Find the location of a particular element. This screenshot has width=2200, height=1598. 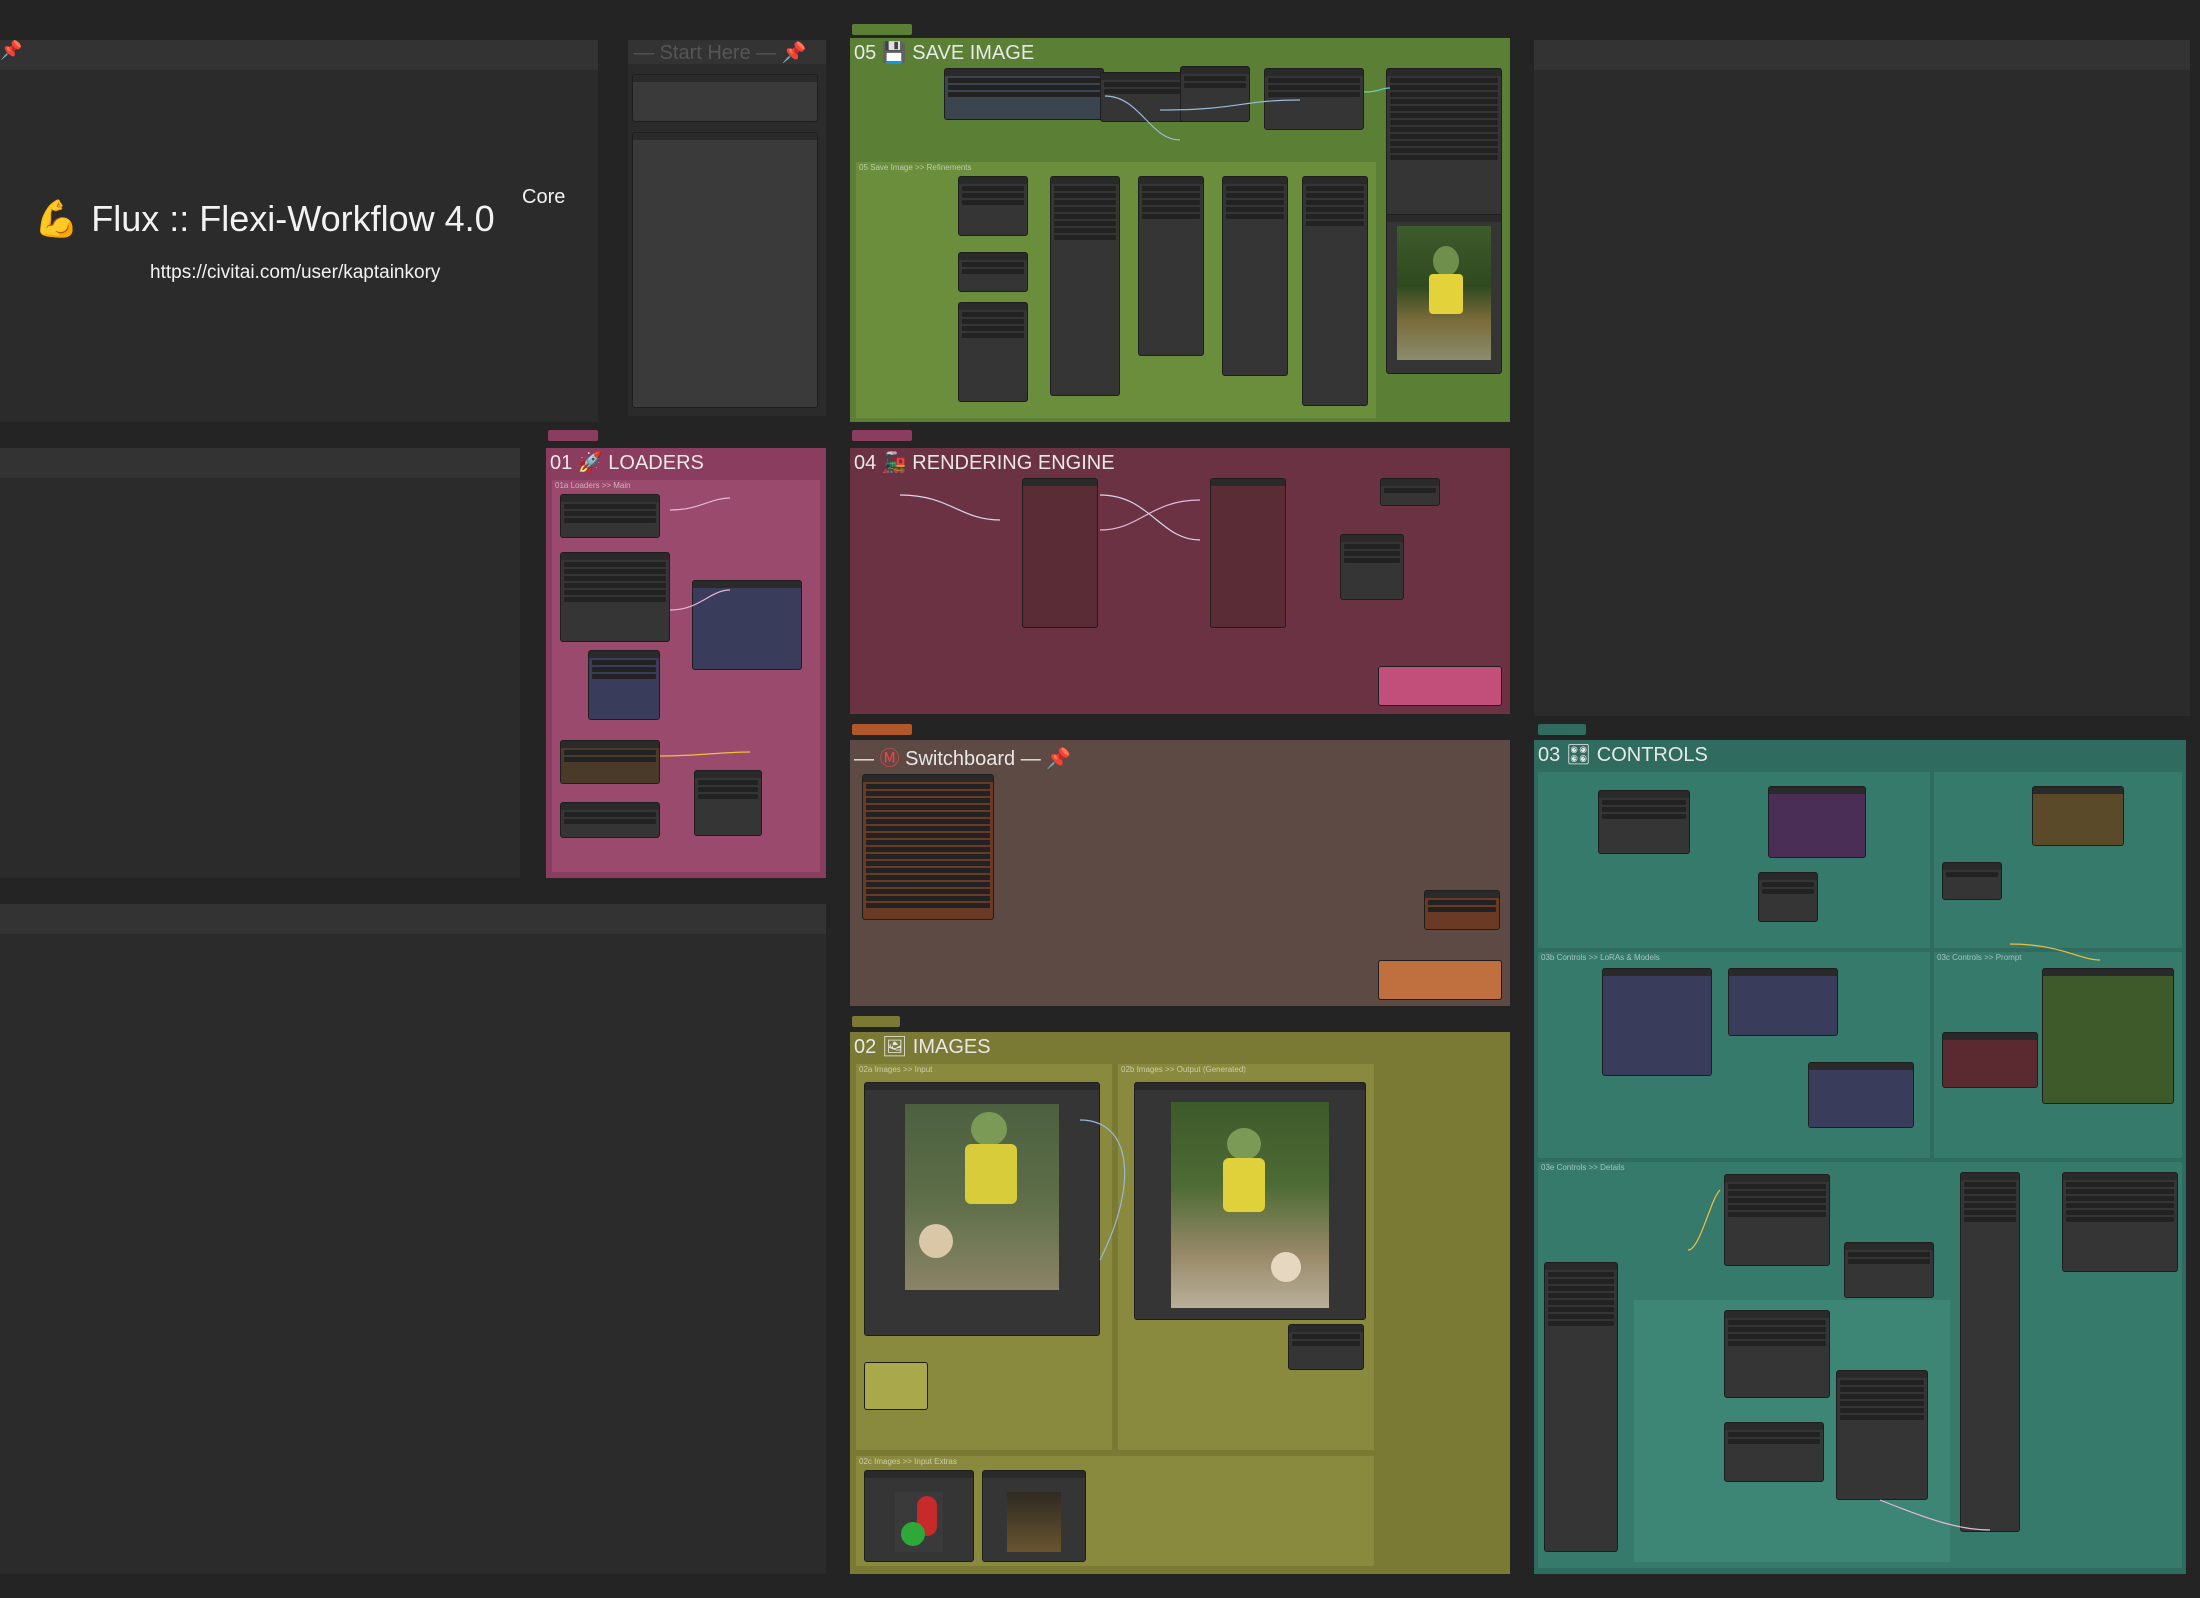

group-switchboard: — Ⓜ Switchboard — 📌 is located at coordinates (1180, 873).